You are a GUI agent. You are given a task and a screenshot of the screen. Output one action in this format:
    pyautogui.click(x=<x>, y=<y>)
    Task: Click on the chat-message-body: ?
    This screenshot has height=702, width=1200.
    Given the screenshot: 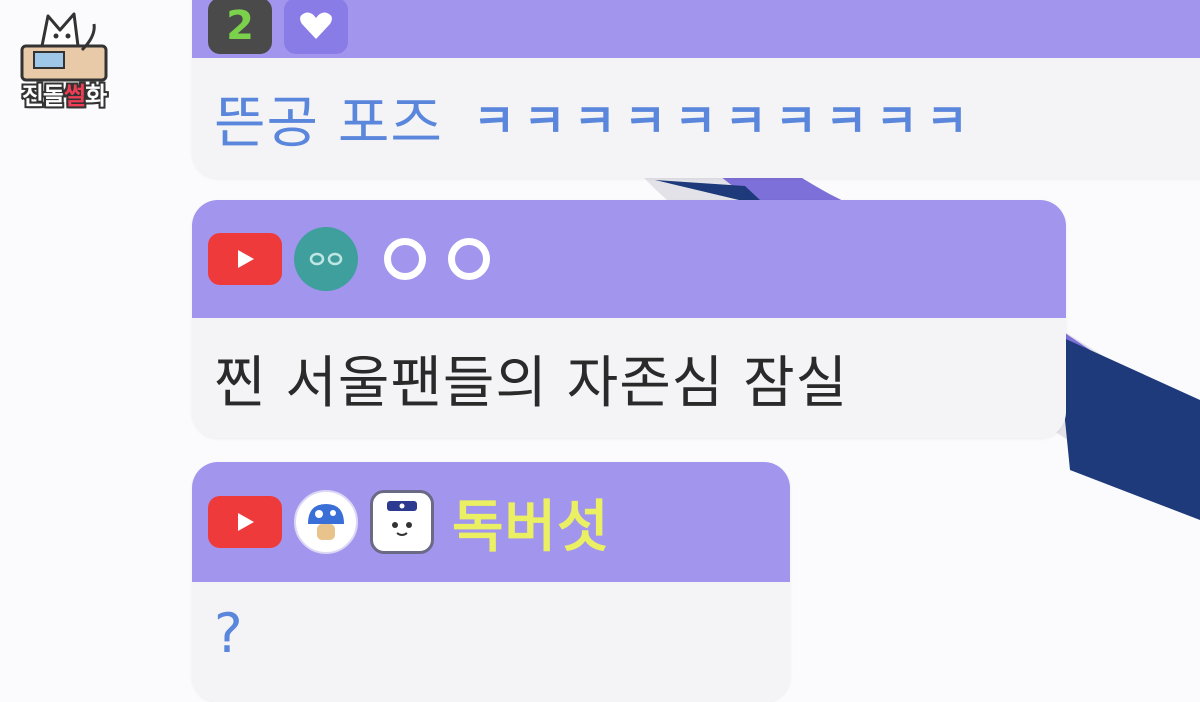 What is the action you would take?
    pyautogui.click(x=491, y=642)
    